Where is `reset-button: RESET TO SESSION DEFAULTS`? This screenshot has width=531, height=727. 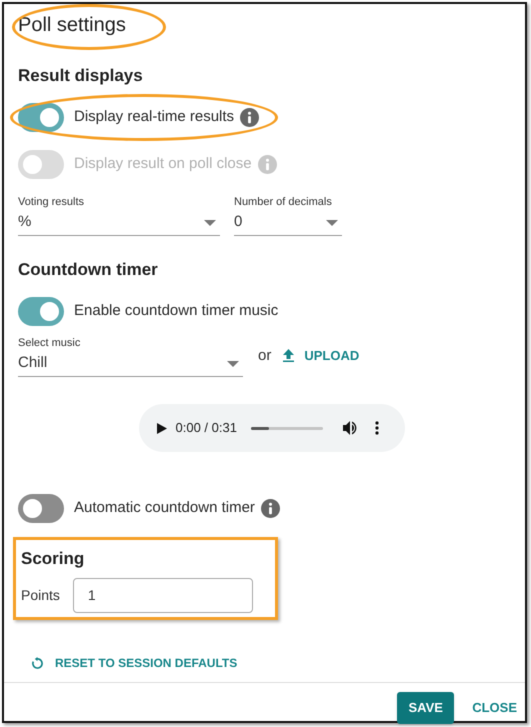 reset-button: RESET TO SESSION DEFAULTS is located at coordinates (135, 663).